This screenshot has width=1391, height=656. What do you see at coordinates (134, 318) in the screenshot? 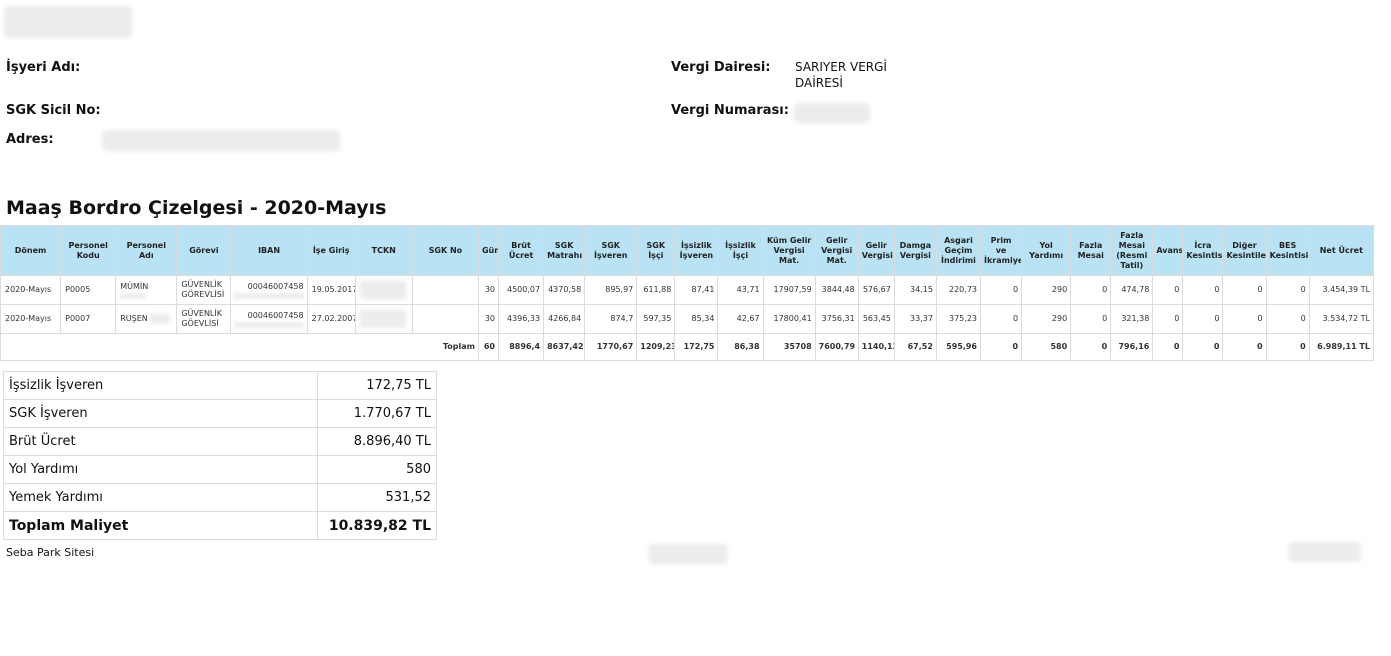
I see `personel-adi-text: RUŞEN` at bounding box center [134, 318].